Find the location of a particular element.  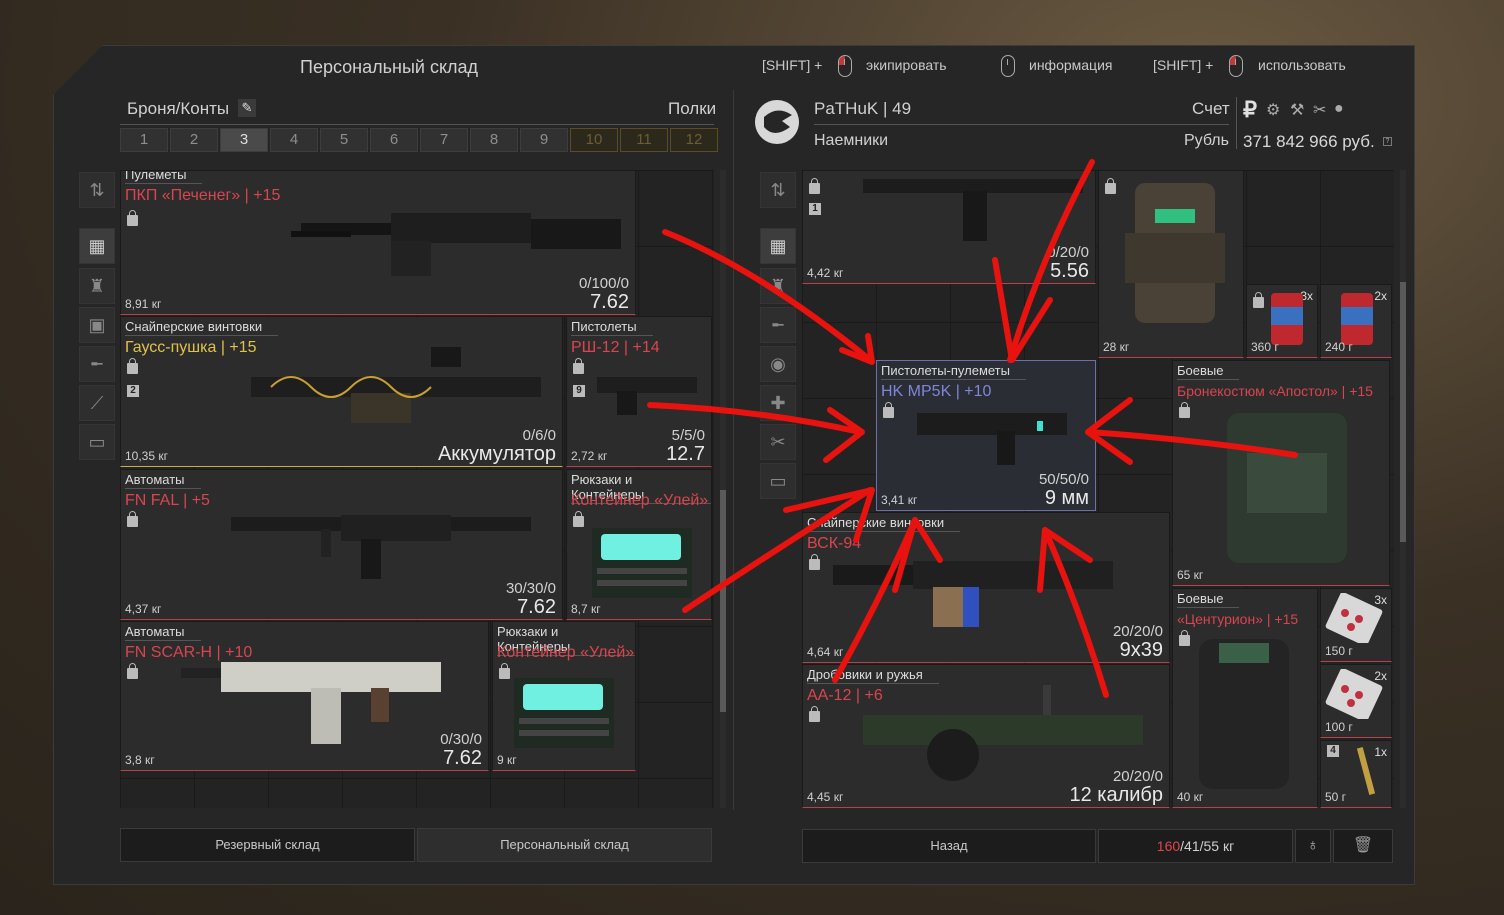

mouse-icon is located at coordinates (1008, 66).